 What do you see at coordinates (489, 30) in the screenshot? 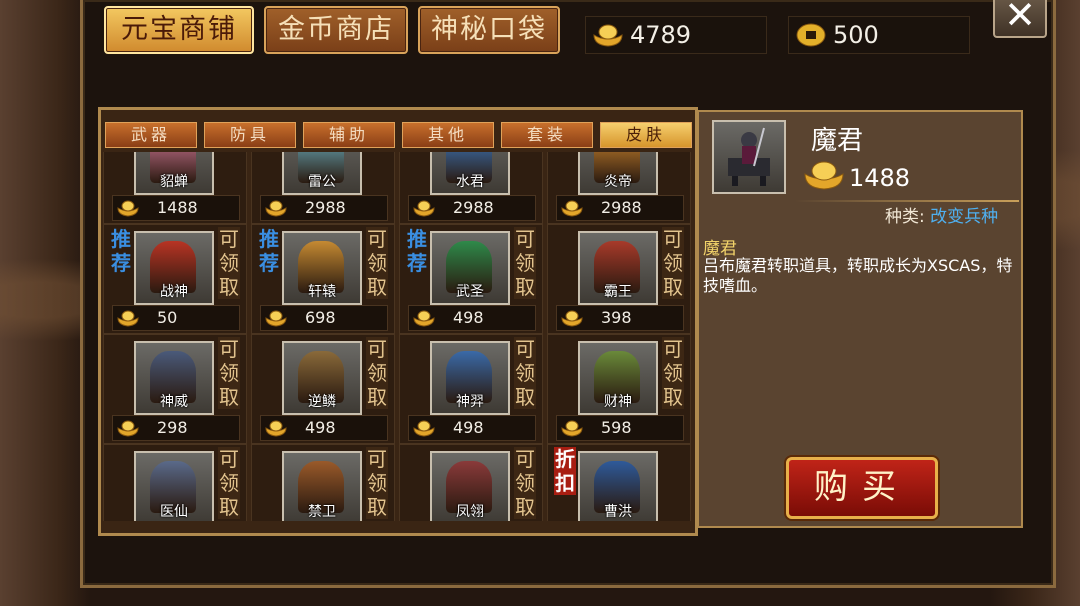
I see `tab-mystery-bag: 神秘口袋` at bounding box center [489, 30].